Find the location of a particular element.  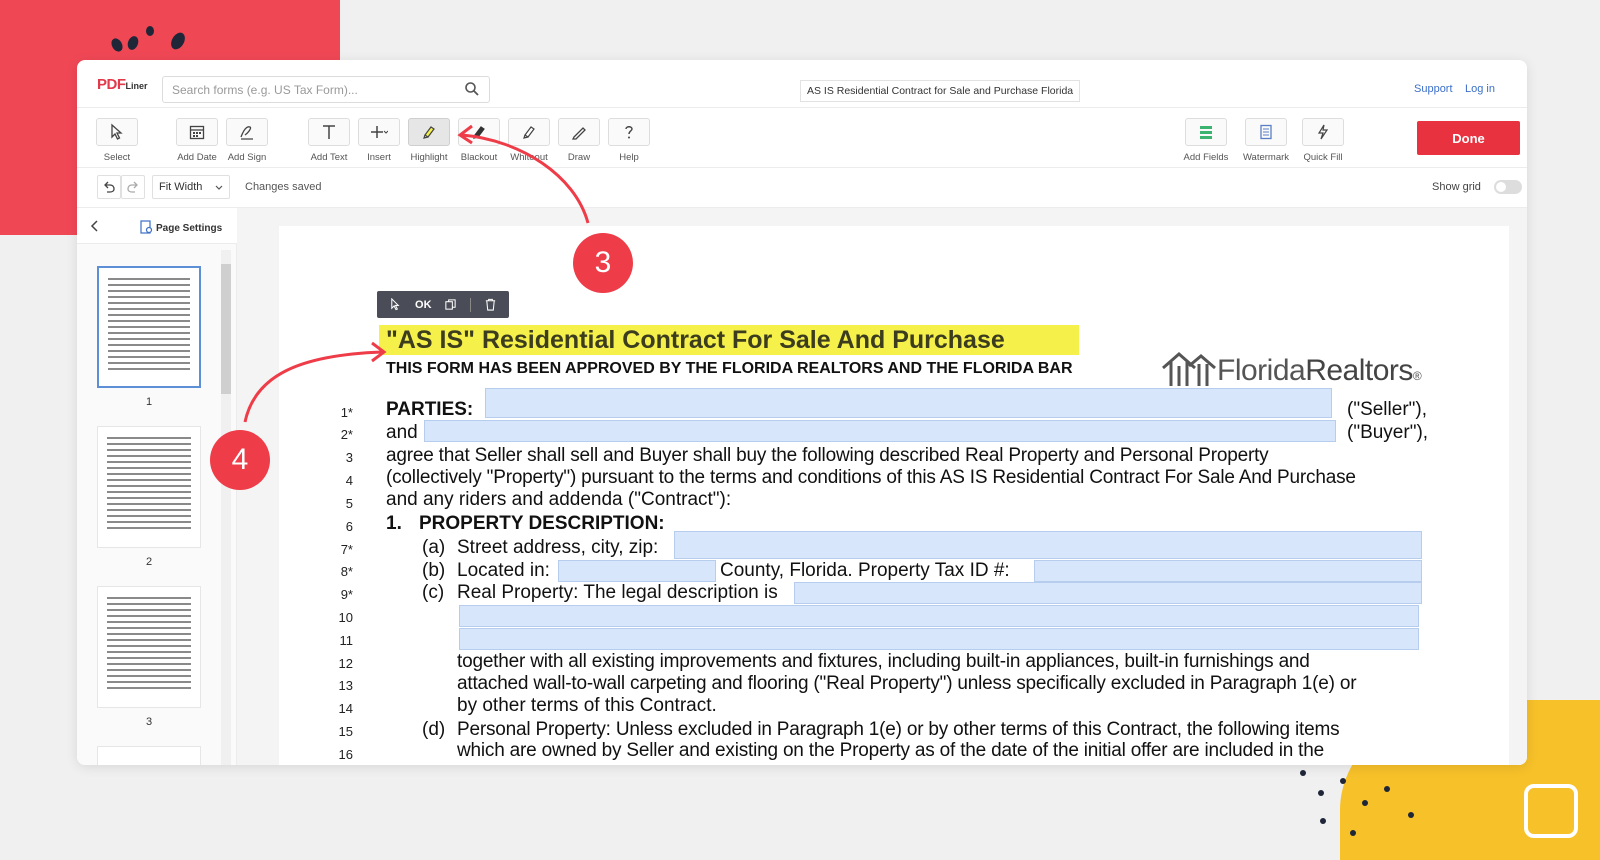

page-settings-icon is located at coordinates (146, 227).